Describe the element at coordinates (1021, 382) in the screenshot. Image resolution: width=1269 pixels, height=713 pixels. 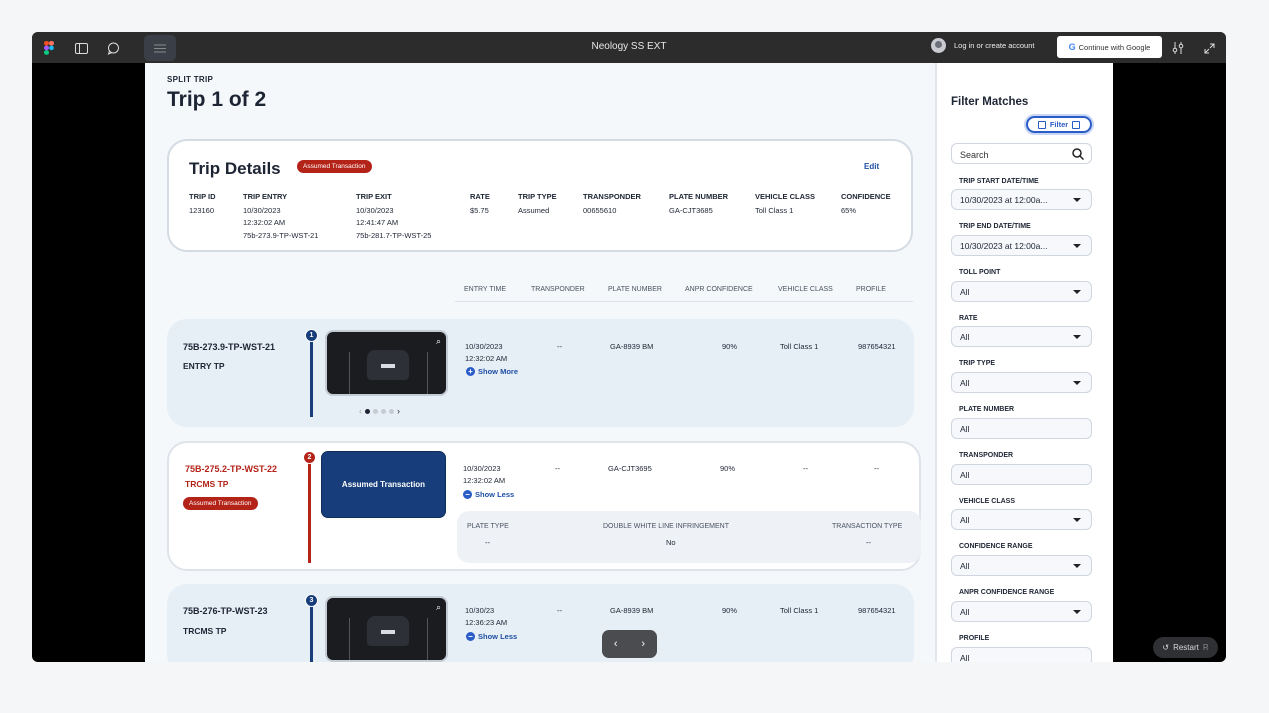
I see `trip-type-select: All` at that location.